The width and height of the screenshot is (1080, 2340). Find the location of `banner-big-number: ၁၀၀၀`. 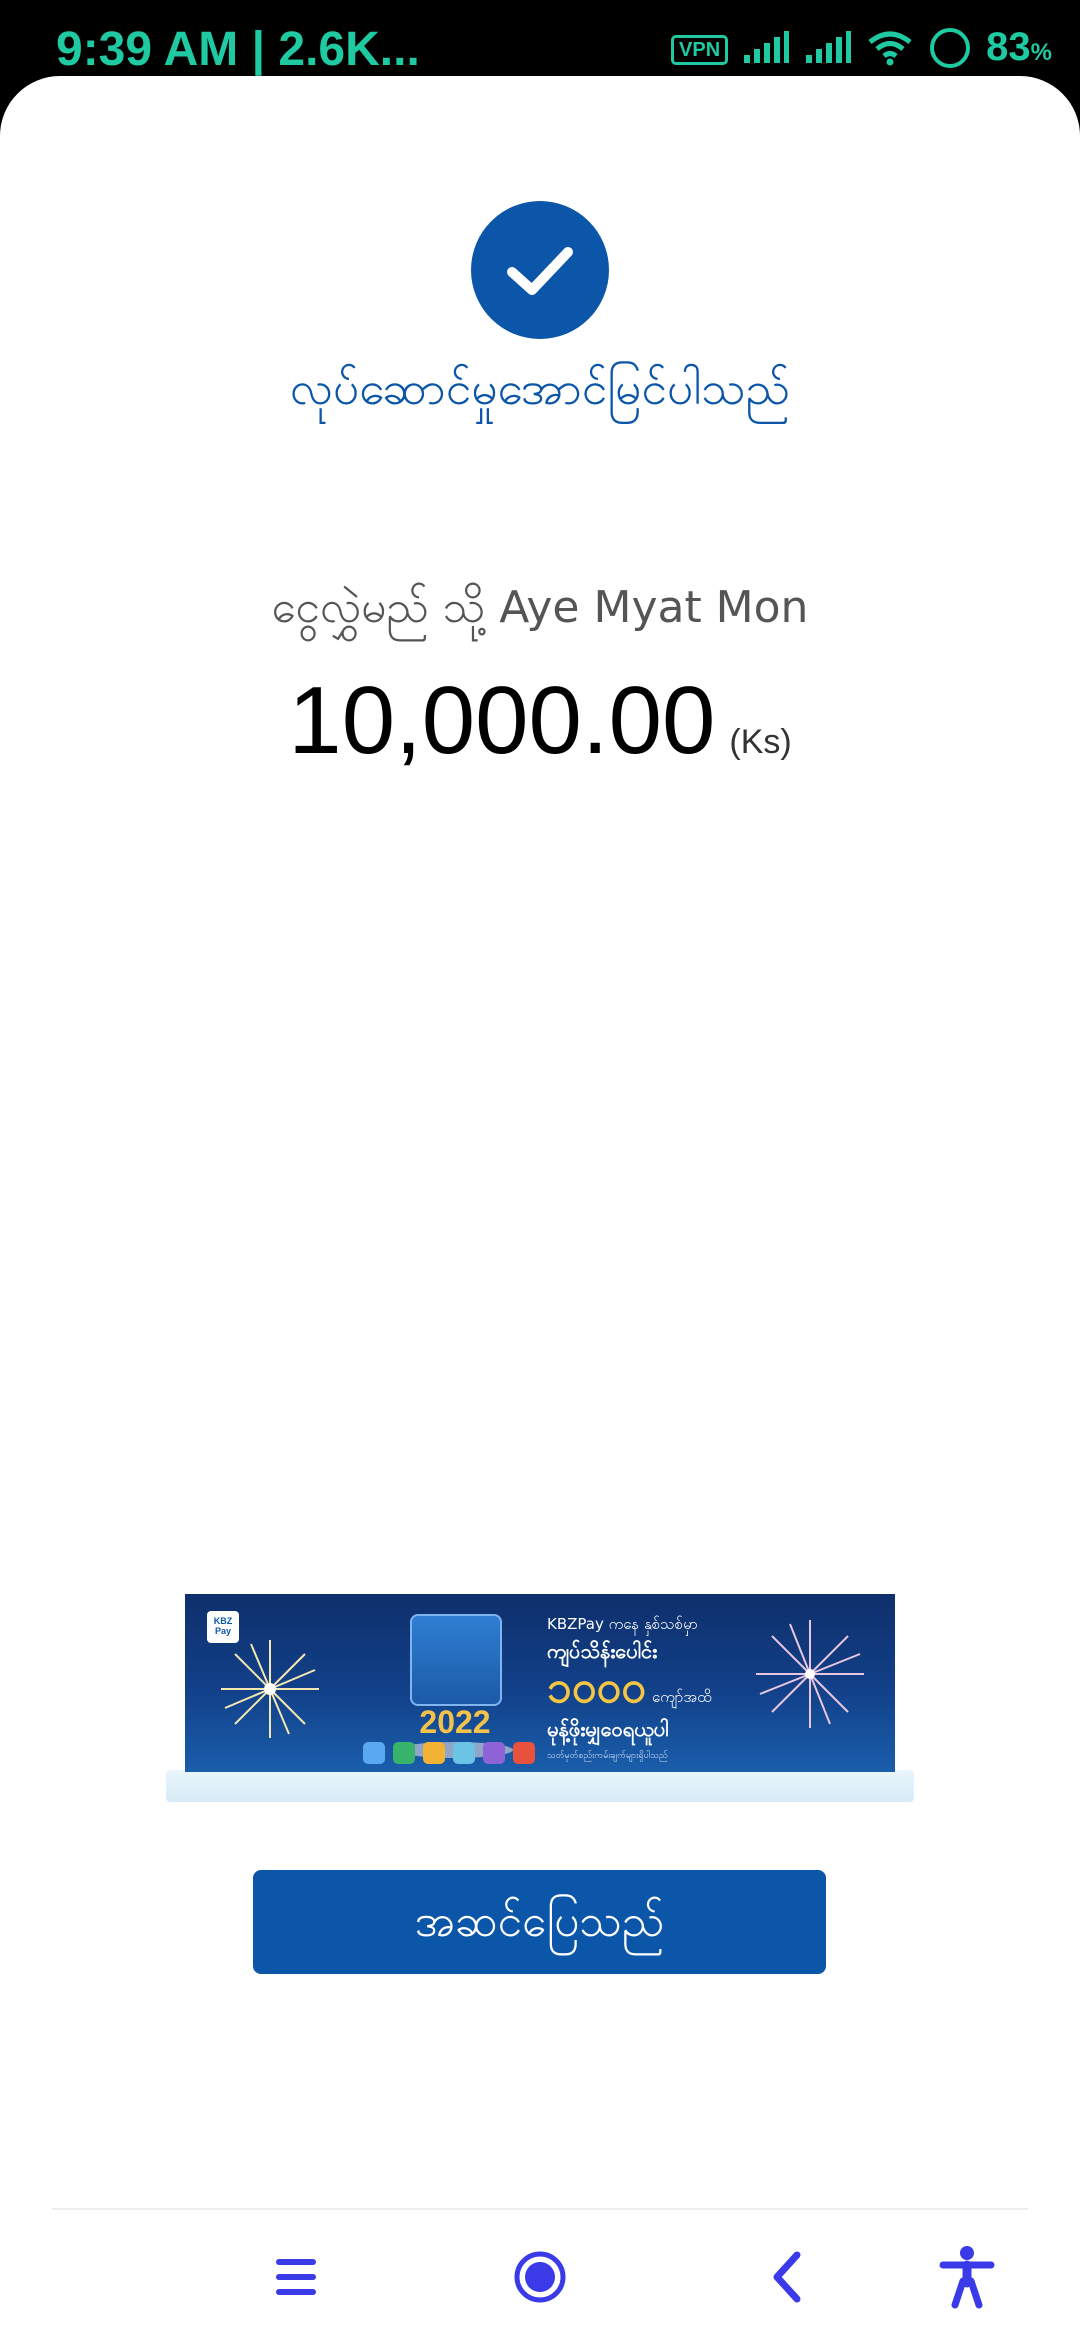

banner-big-number: ၁၀၀၀ is located at coordinates (596, 1687).